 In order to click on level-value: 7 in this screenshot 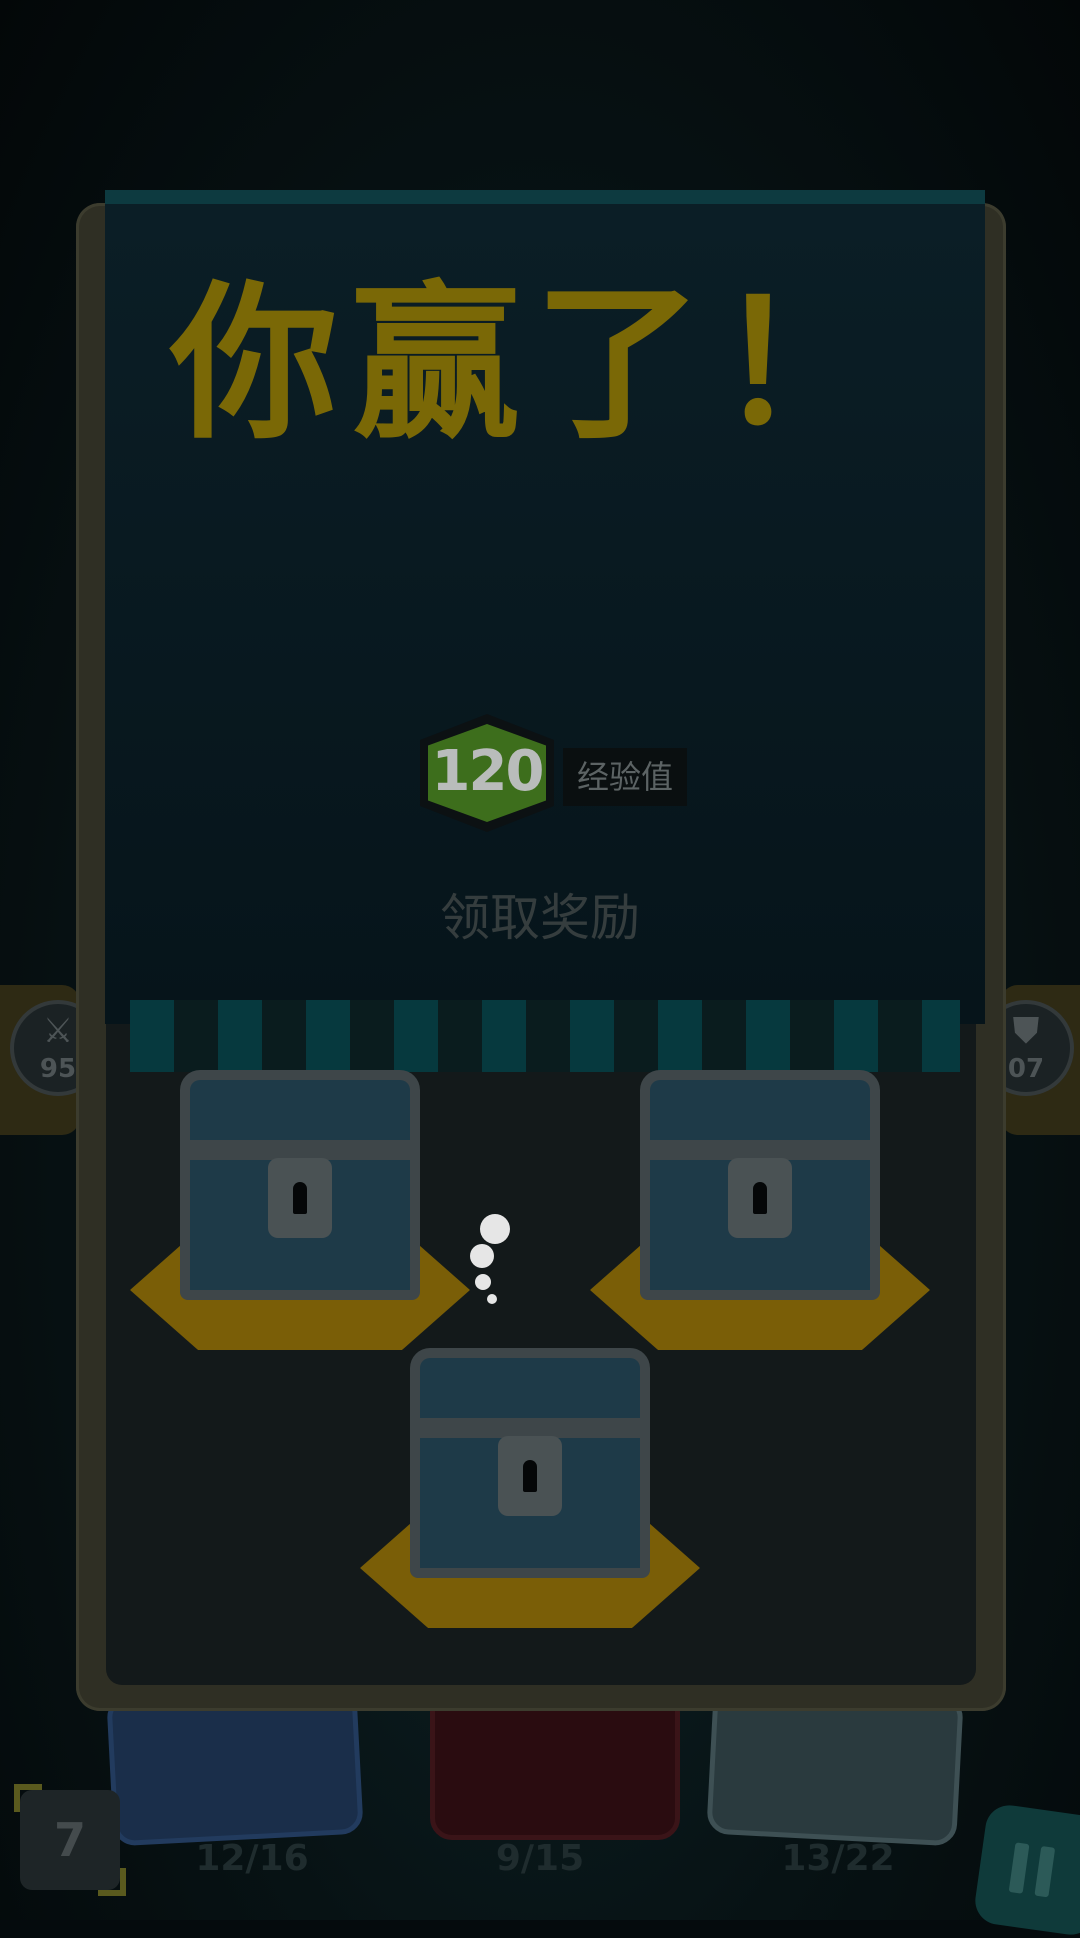, I will do `click(69, 1840)`.